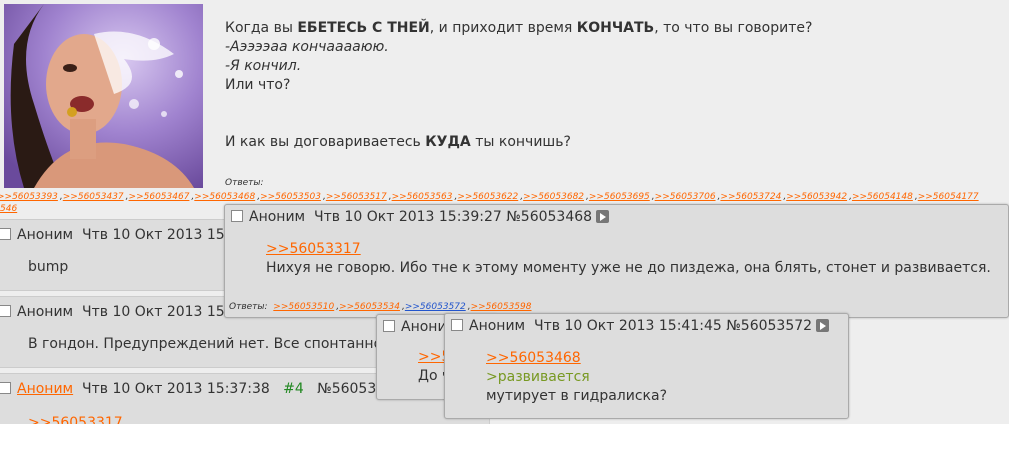  I want to click on post-number: #4, so click(293, 389).